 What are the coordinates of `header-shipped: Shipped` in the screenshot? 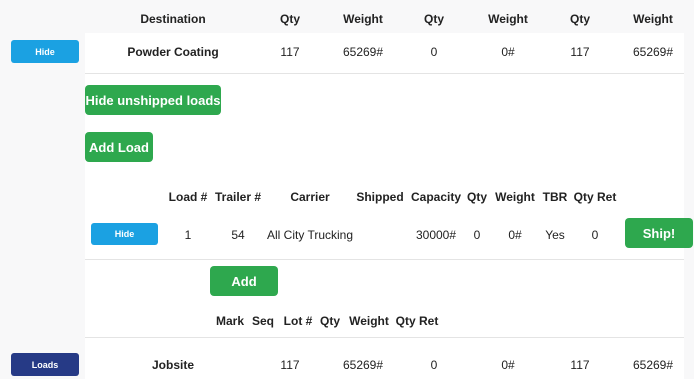 It's located at (380, 197).